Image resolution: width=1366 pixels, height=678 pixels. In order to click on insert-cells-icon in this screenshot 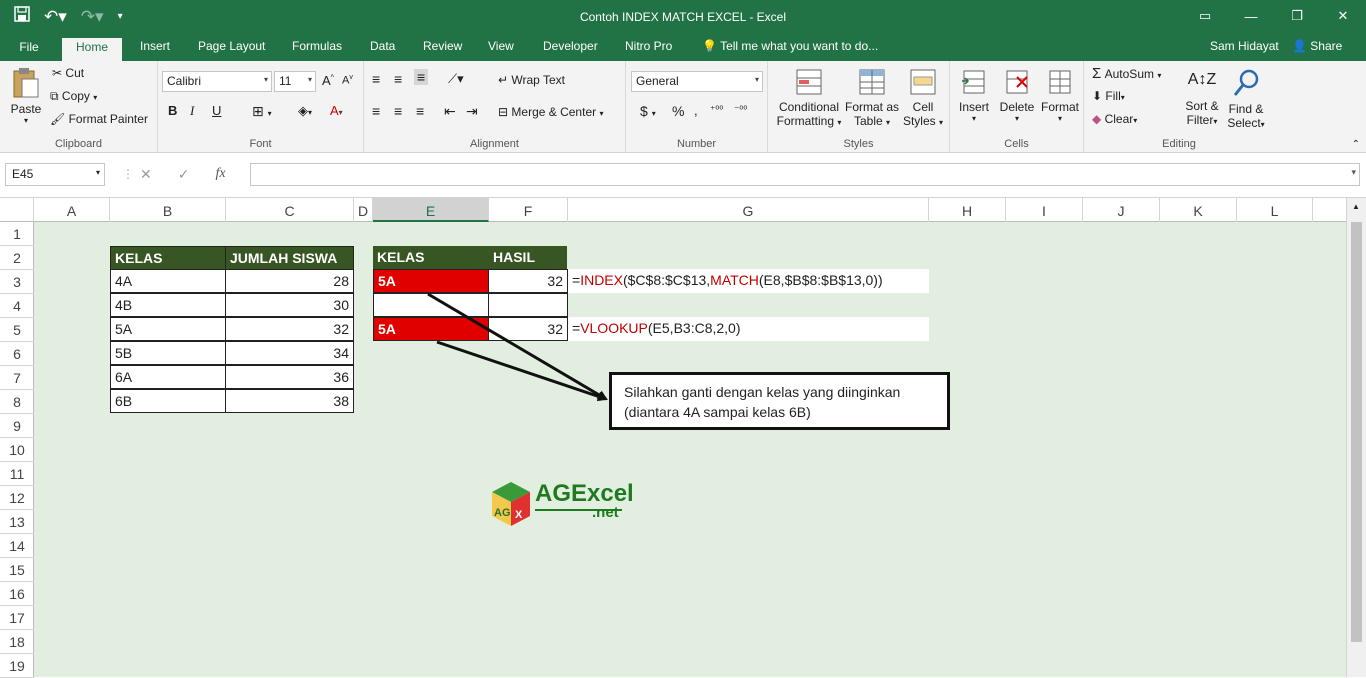, I will do `click(973, 82)`.